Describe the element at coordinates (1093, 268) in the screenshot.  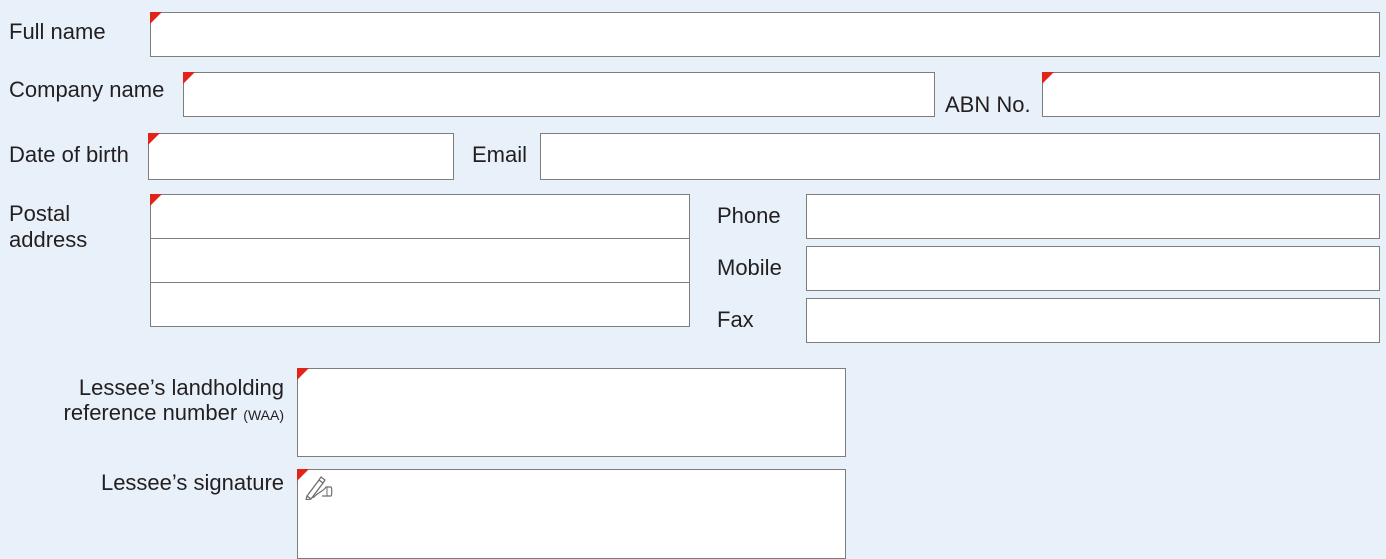
I see `mobile-field` at that location.